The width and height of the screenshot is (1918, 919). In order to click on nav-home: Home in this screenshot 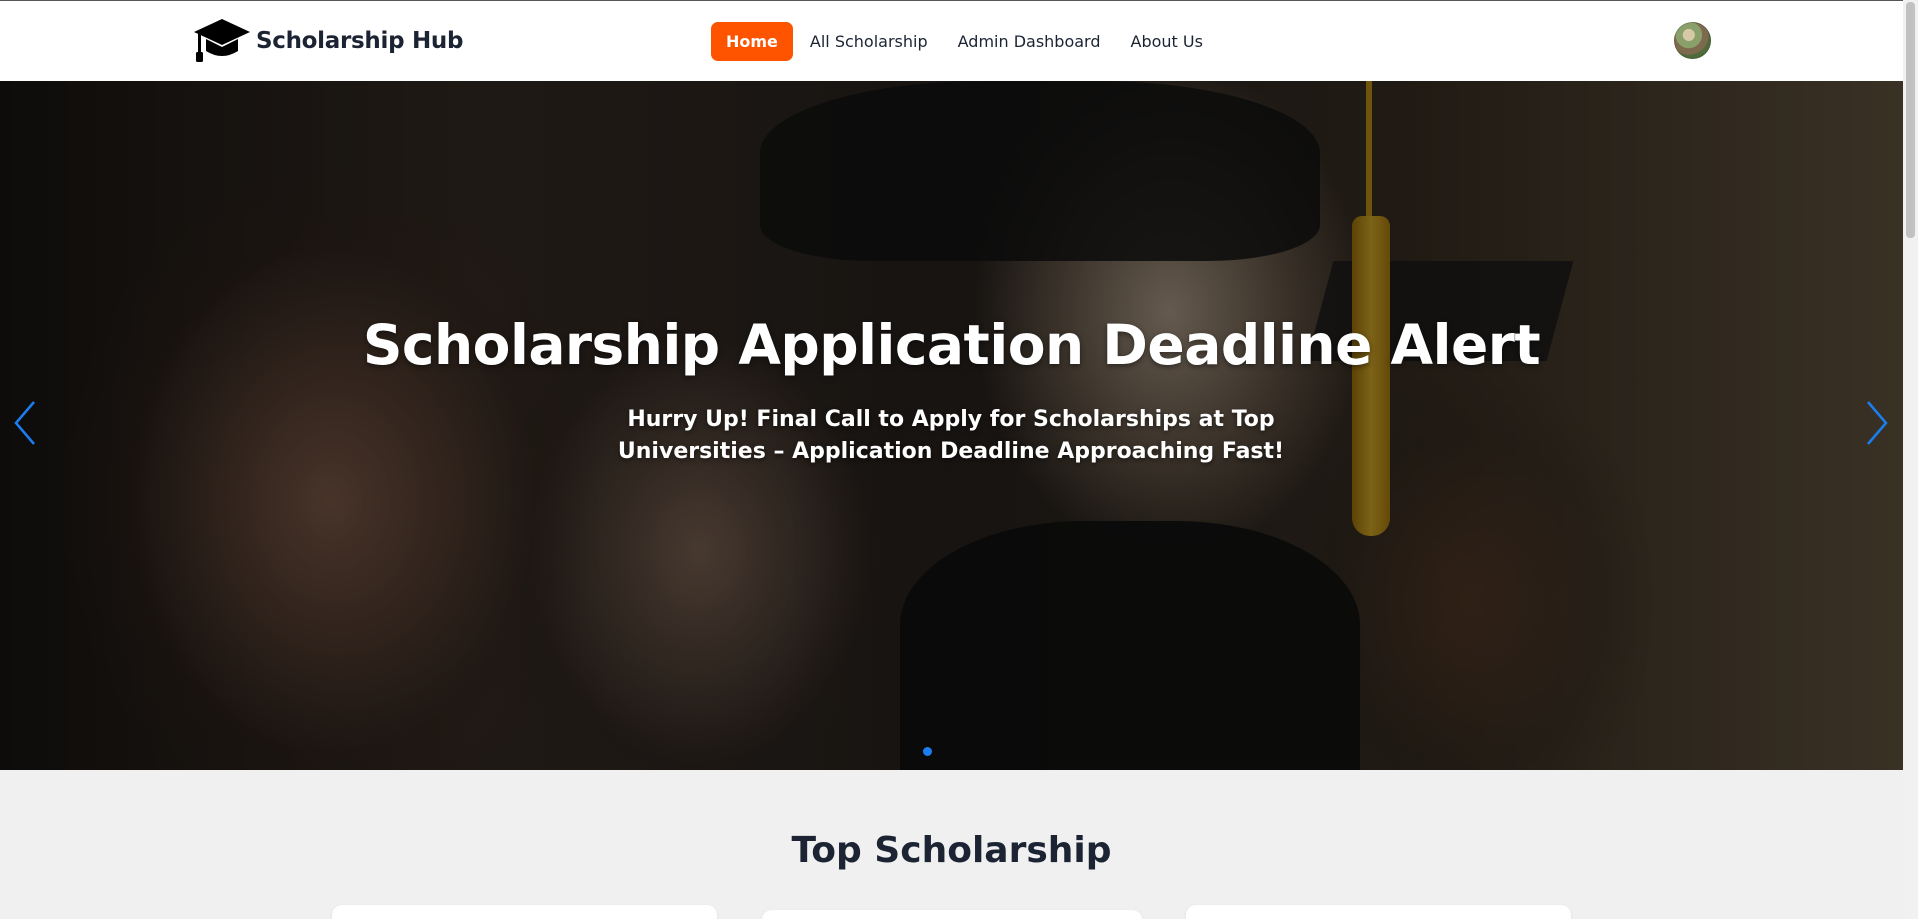, I will do `click(752, 41)`.